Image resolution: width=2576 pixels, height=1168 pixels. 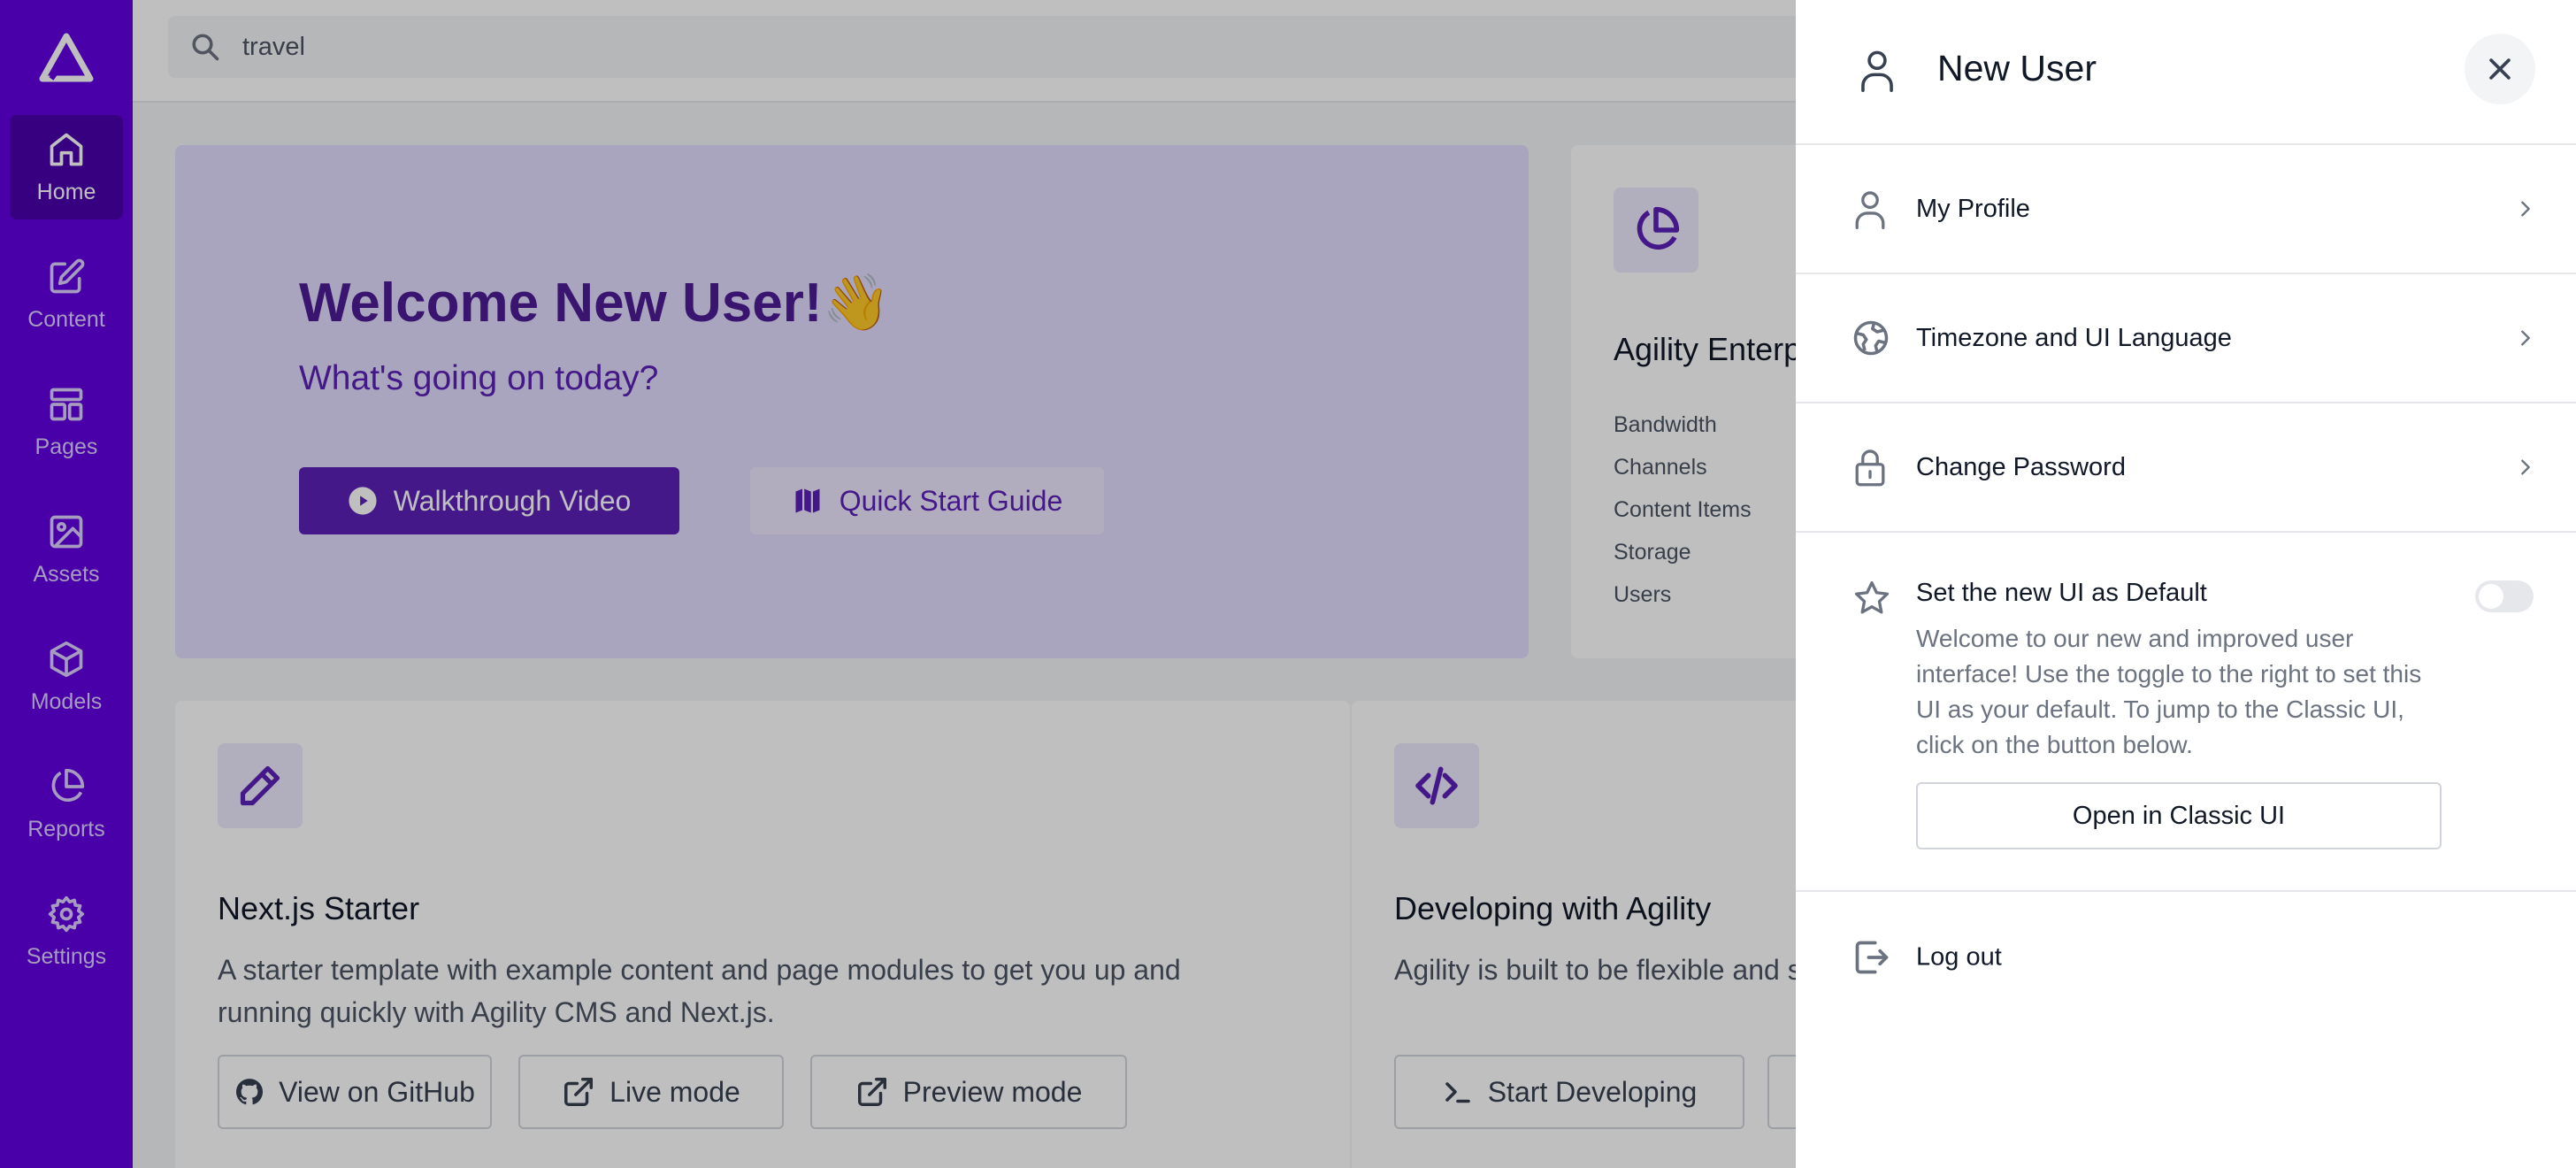 What do you see at coordinates (1872, 958) in the screenshot?
I see `logout-icon` at bounding box center [1872, 958].